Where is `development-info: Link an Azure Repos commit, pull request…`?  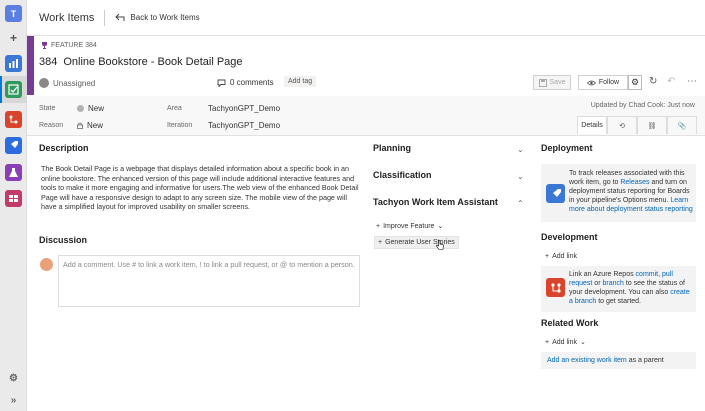
development-info: Link an Azure Repos commit, pull request… is located at coordinates (631, 288).